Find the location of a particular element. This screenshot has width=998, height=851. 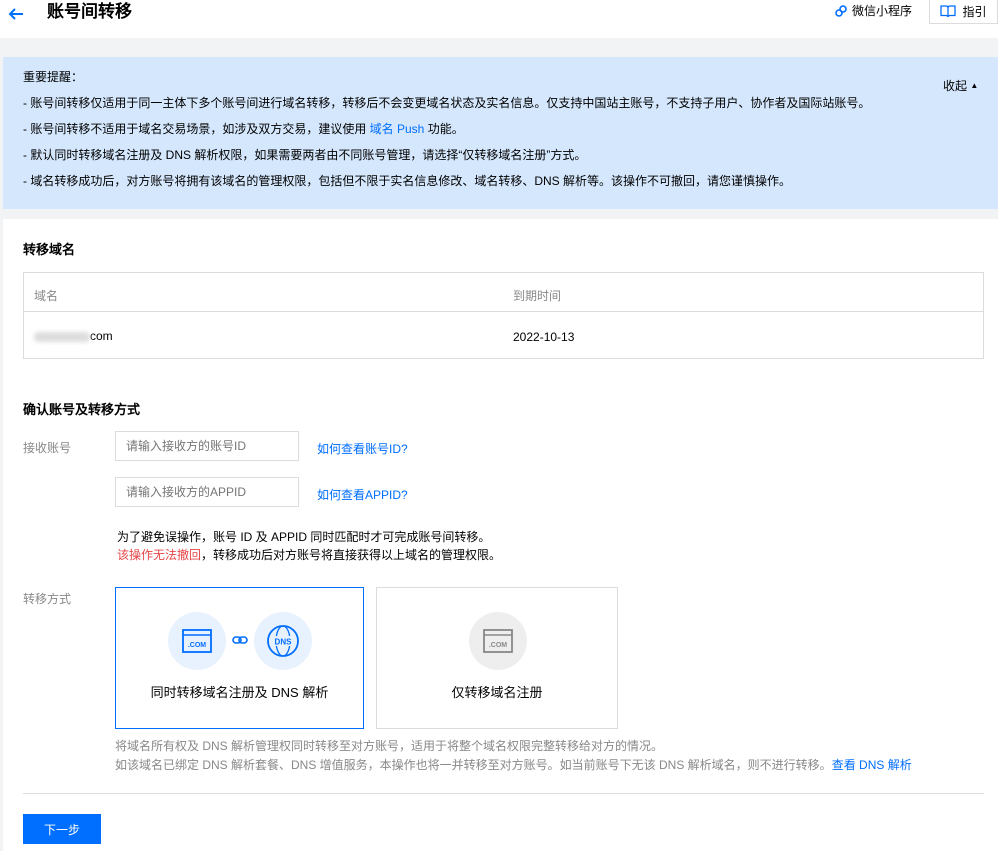

wechat-label: 微信小程序 is located at coordinates (882, 11).